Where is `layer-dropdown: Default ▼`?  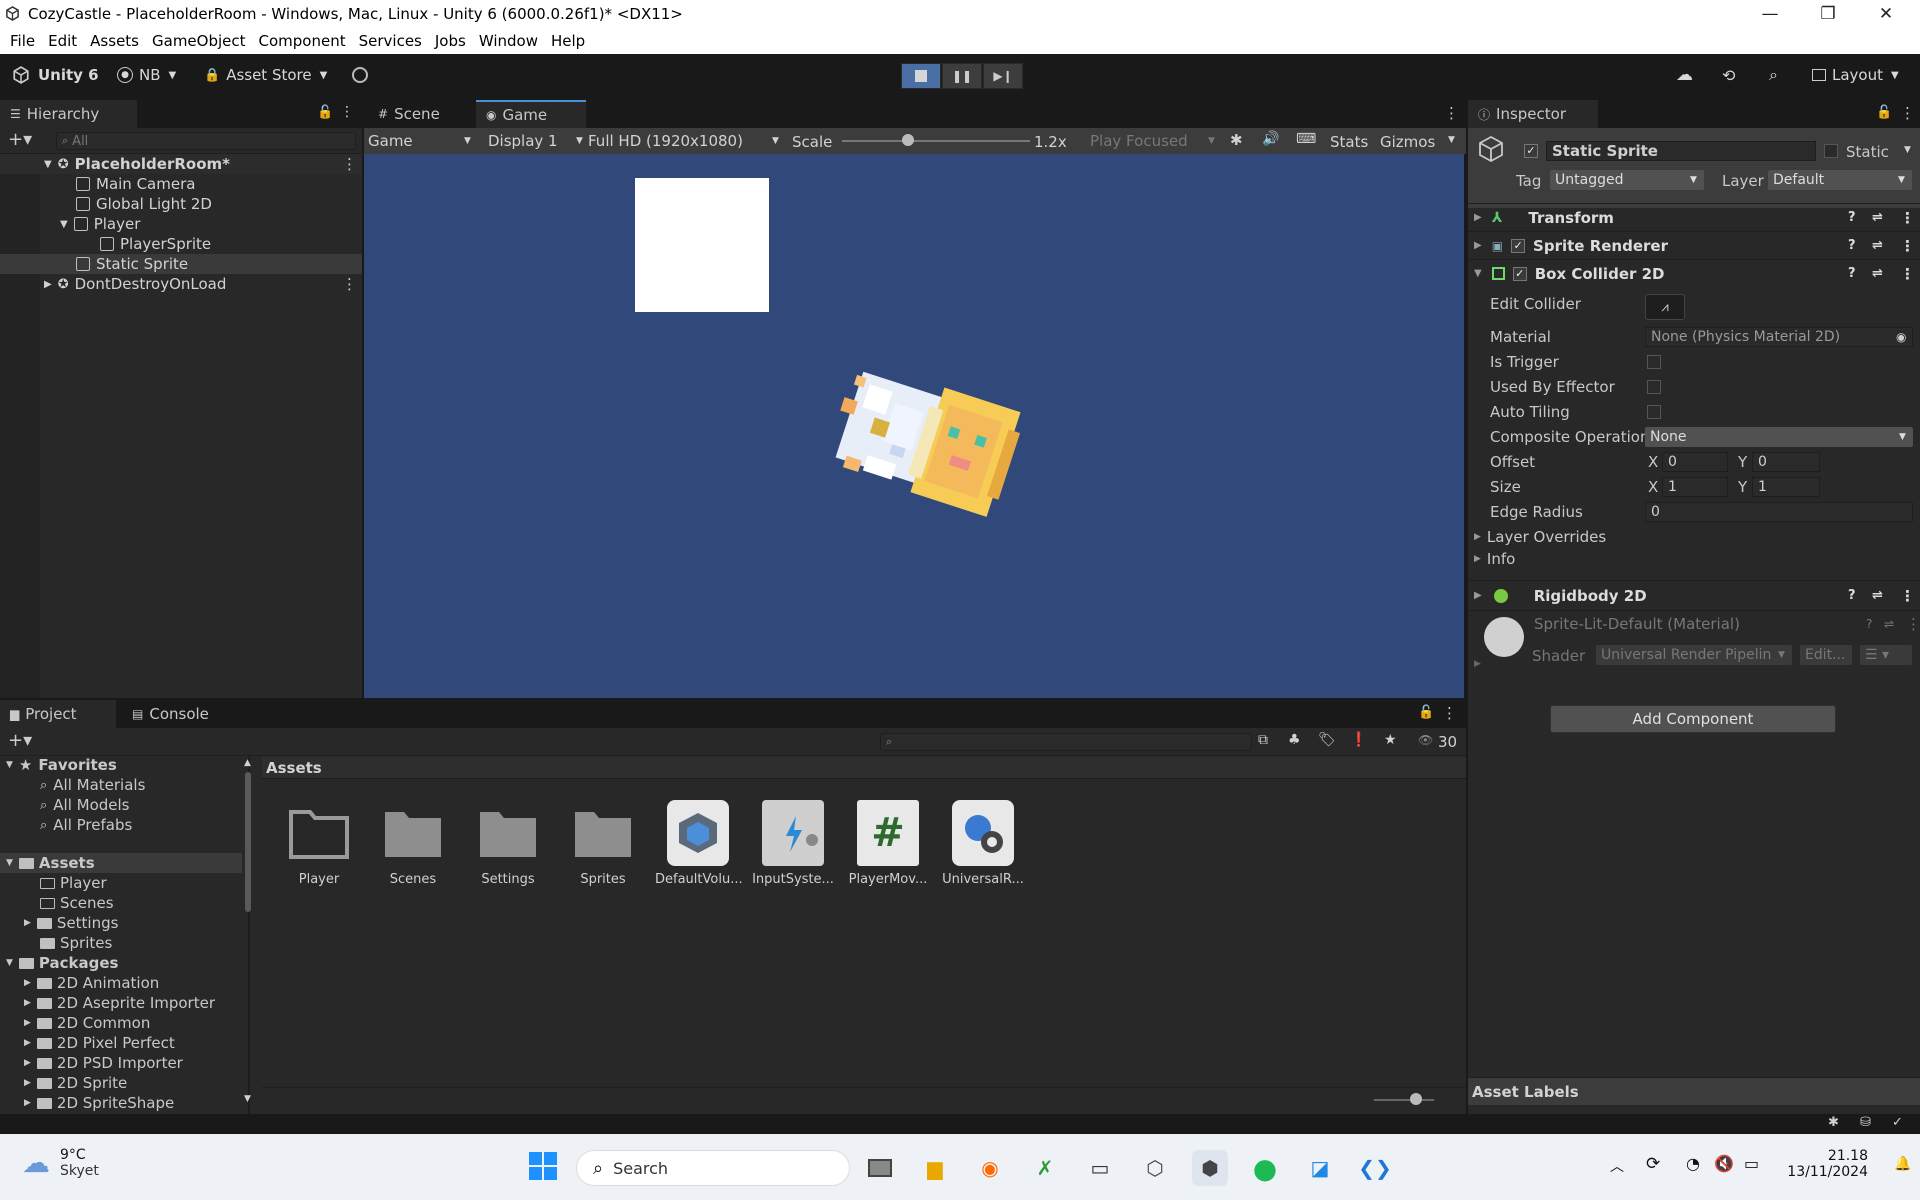
layer-dropdown: Default ▼ is located at coordinates (1840, 180).